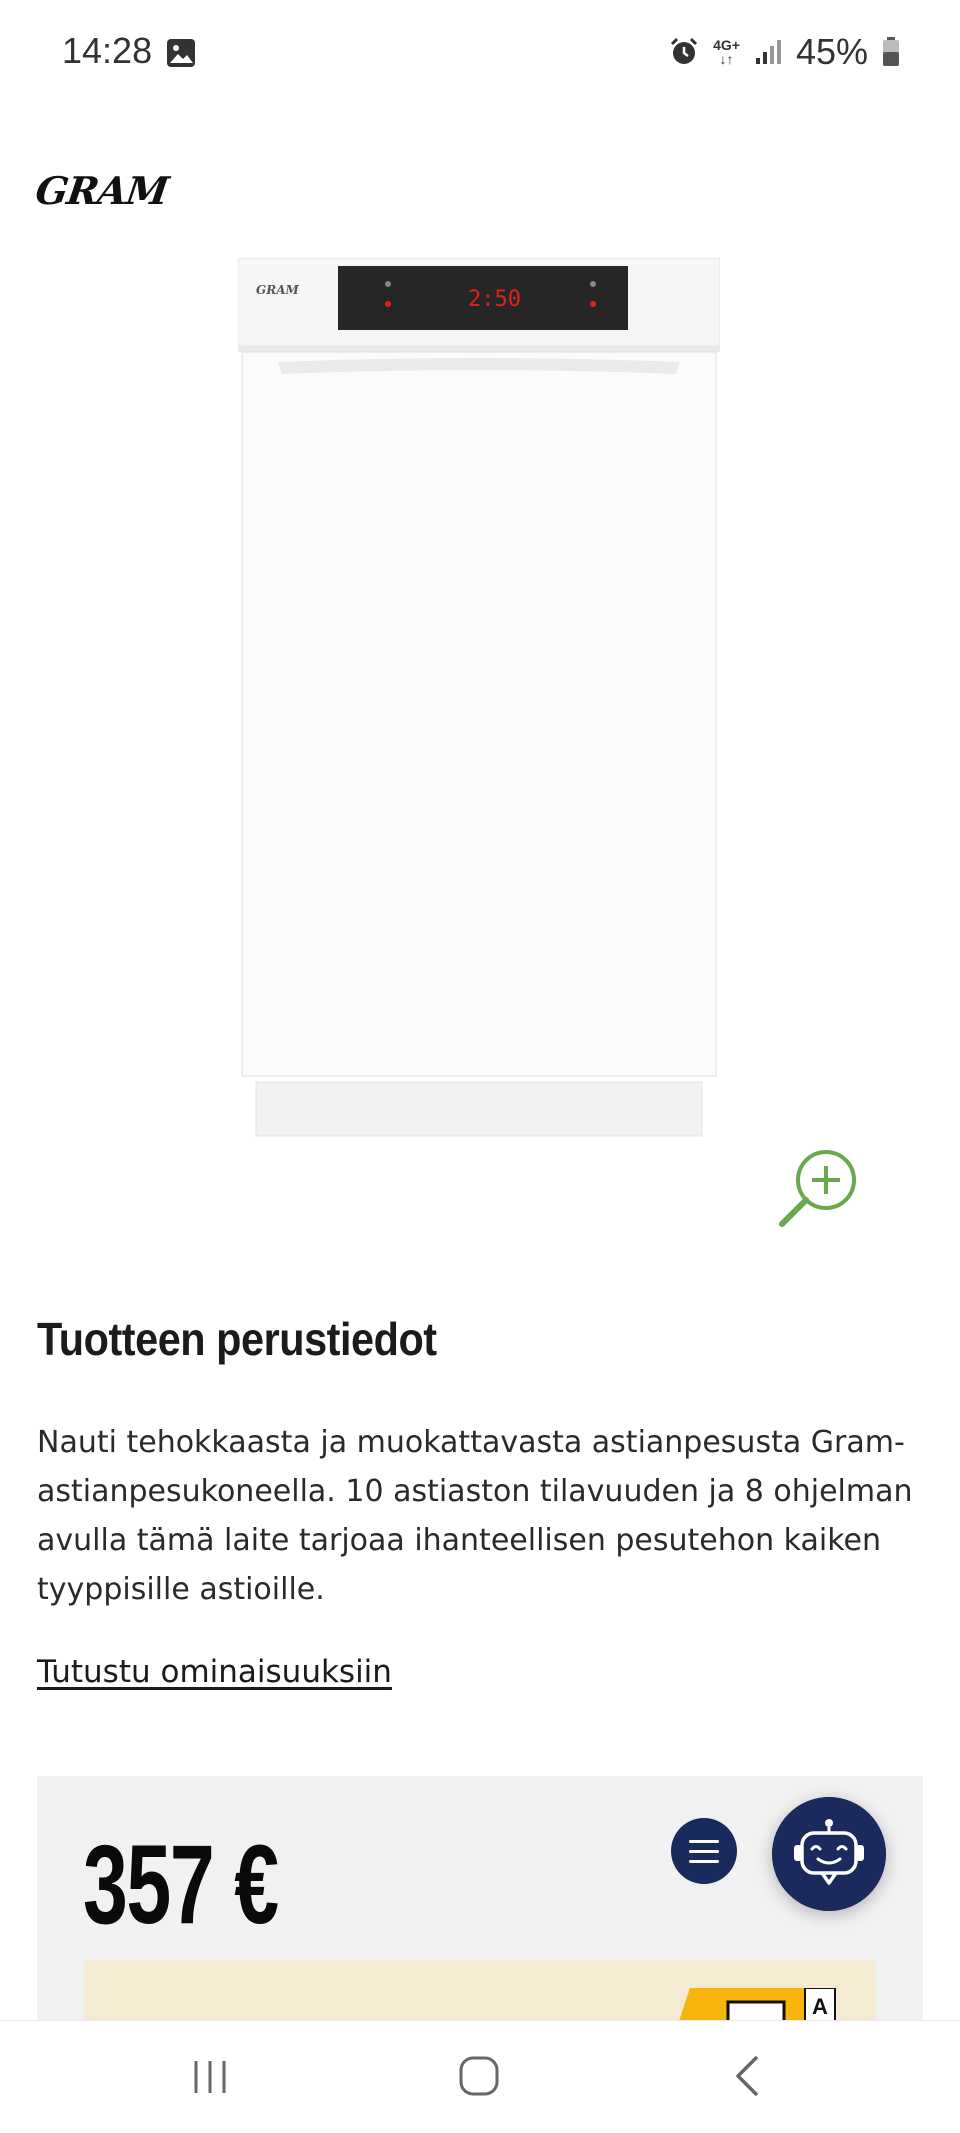  I want to click on gallery-icon, so click(181, 53).